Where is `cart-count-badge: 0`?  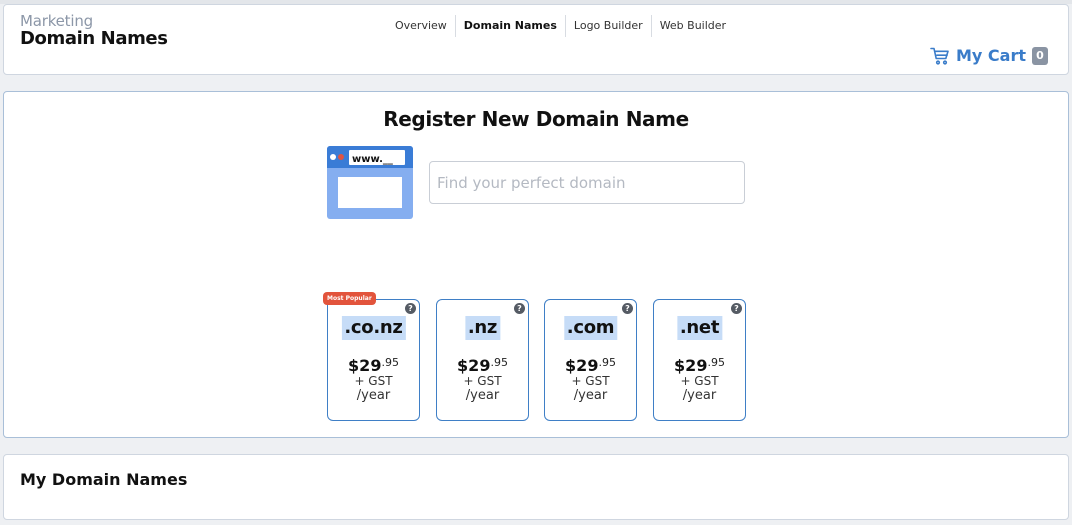
cart-count-badge: 0 is located at coordinates (1040, 55).